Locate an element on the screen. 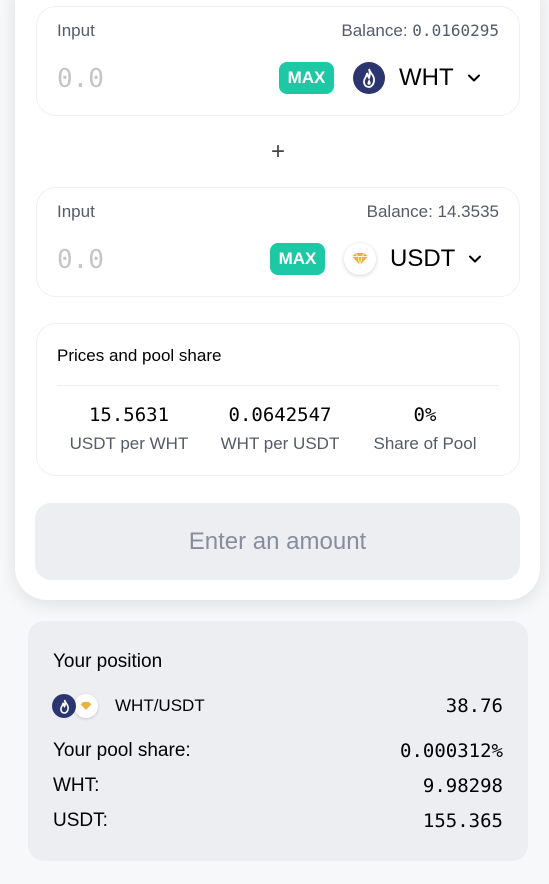 The height and width of the screenshot is (884, 549). row-value: 155.365 is located at coordinates (462, 821).